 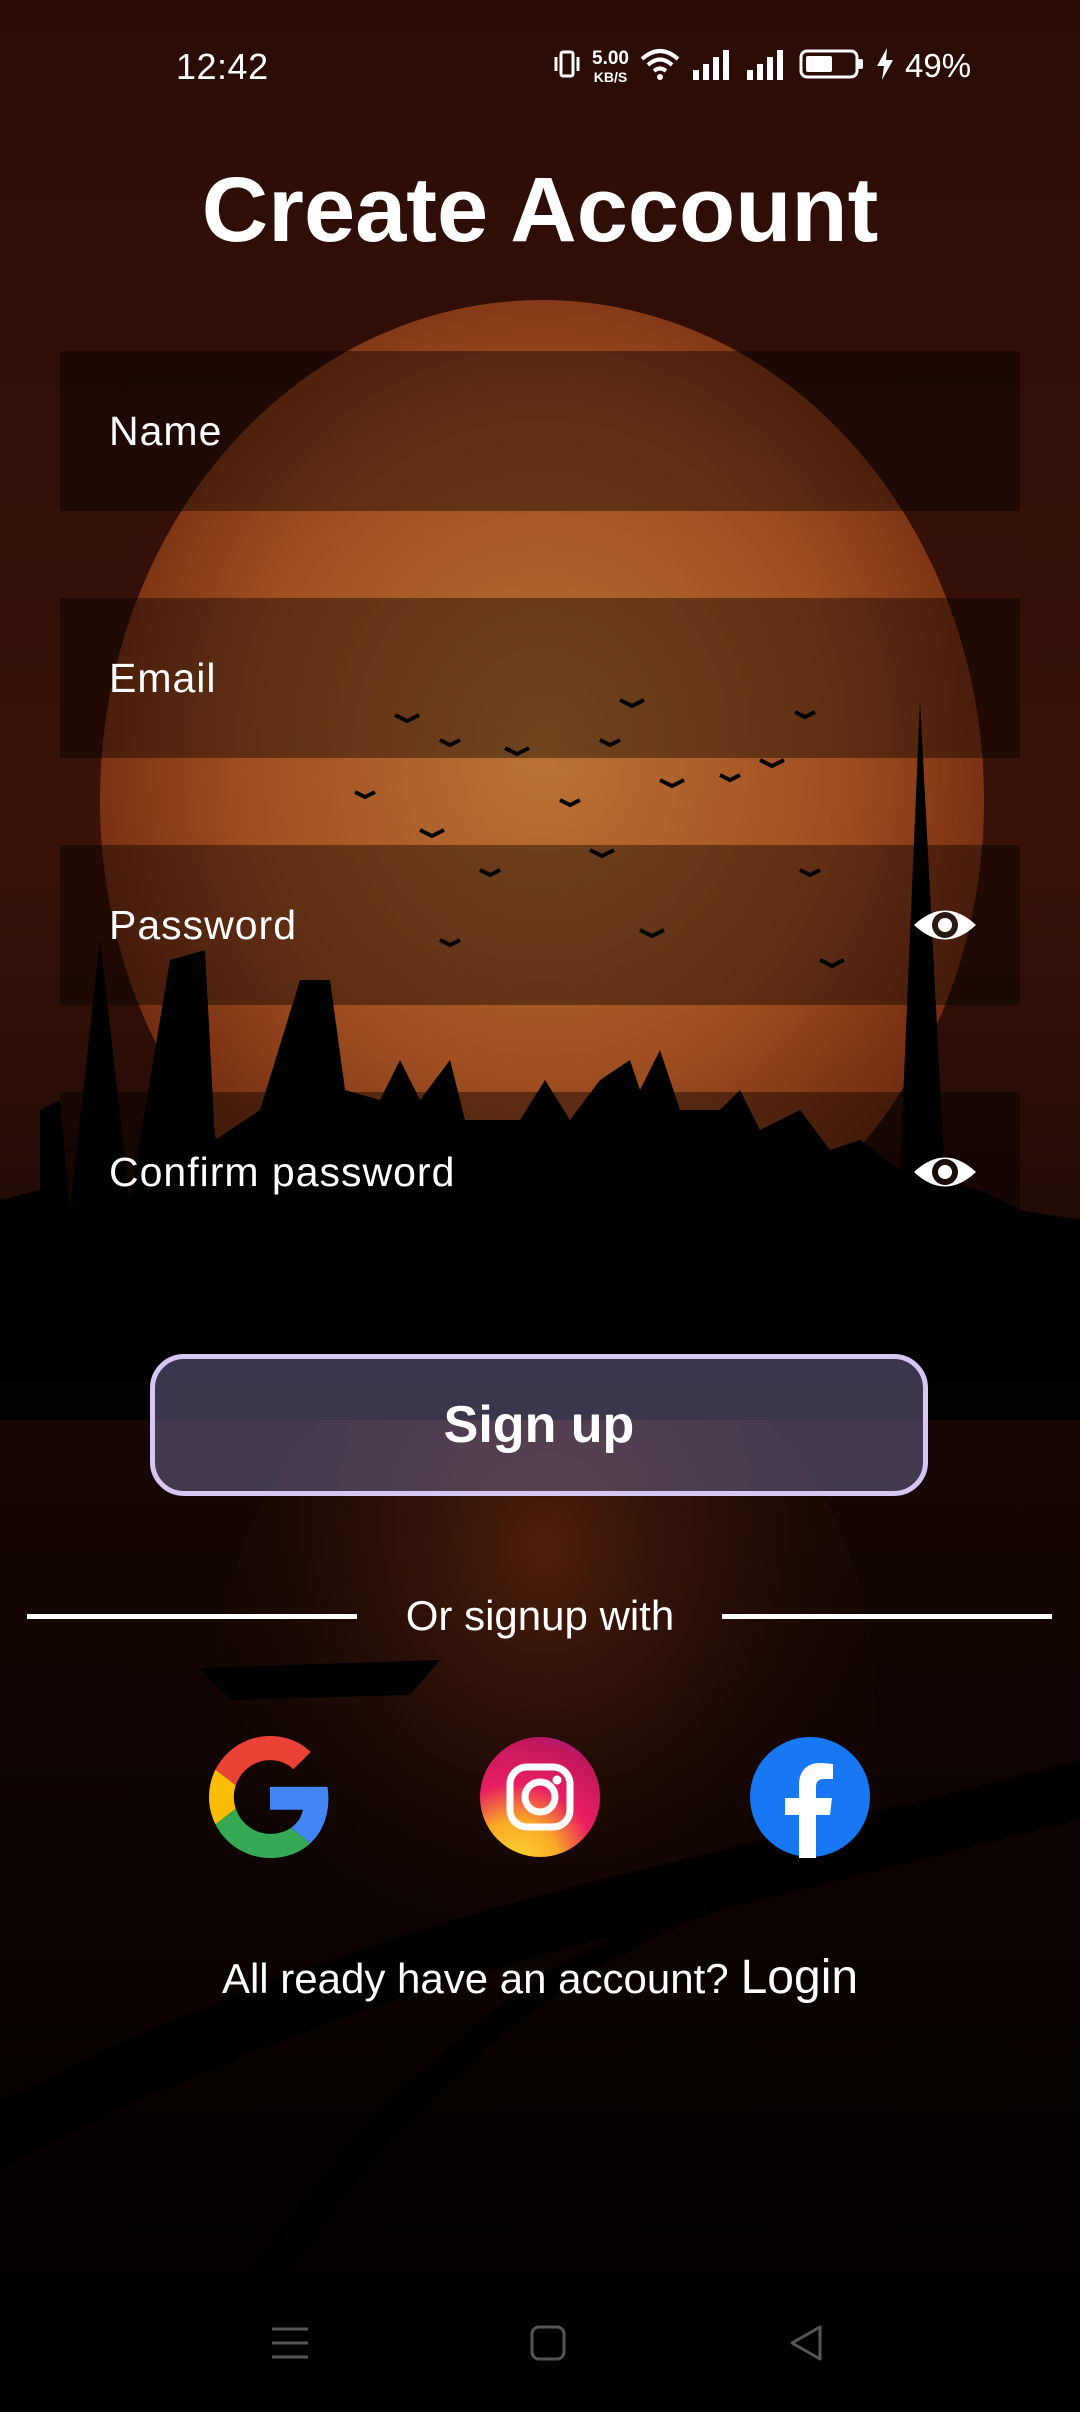 I want to click on home-nav-button, so click(x=548, y=2345).